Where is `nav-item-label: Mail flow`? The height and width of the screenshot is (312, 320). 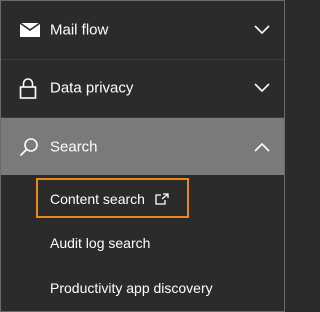
nav-item-label: Mail flow is located at coordinates (79, 30).